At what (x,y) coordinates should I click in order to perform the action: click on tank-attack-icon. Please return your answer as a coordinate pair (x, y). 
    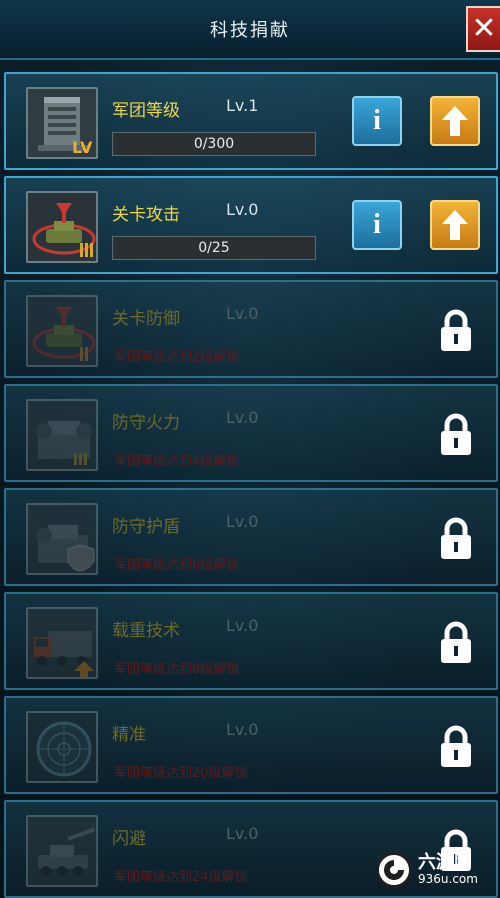
    Looking at the image, I should click on (62, 227).